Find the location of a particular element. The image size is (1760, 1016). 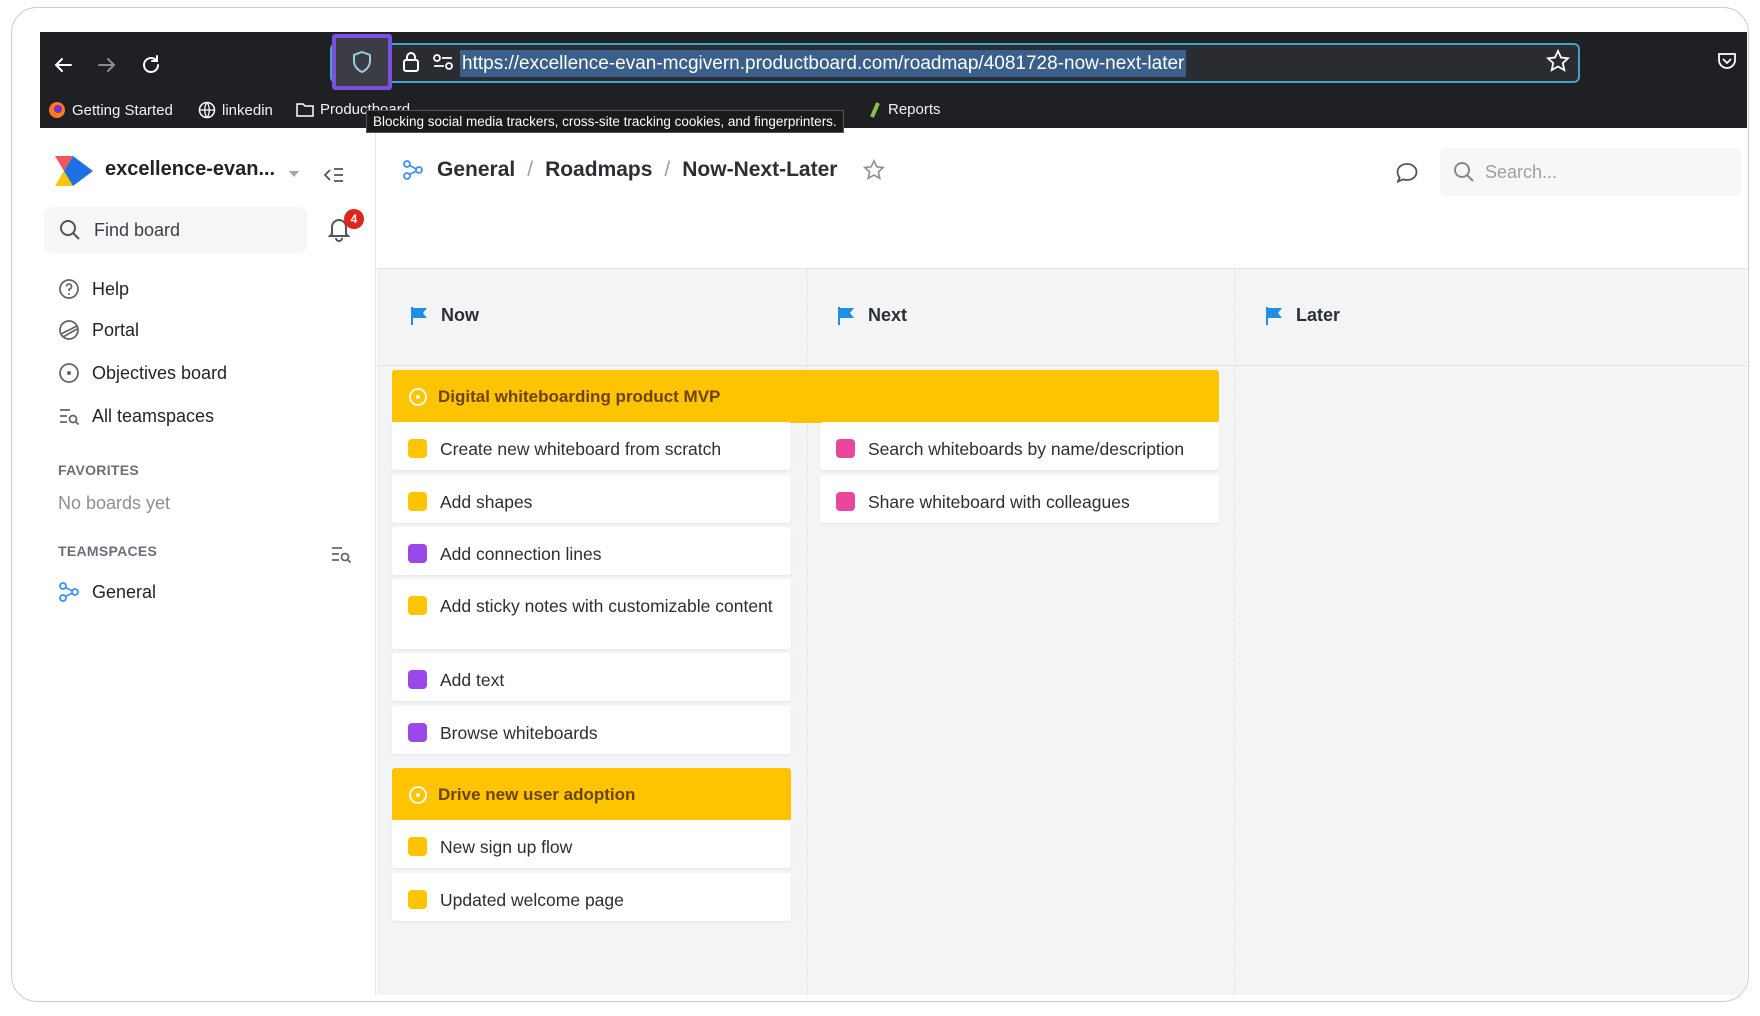

objective-bar: Drive new user adoption is located at coordinates (591, 794).